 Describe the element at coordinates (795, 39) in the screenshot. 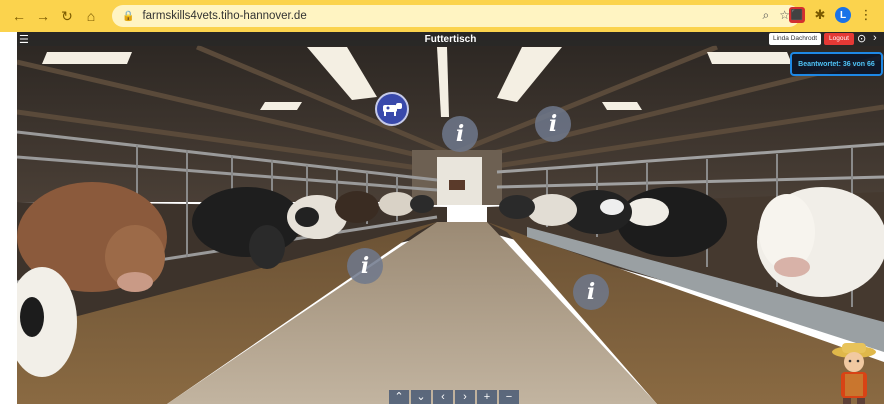

I see `user-name-badge: Linda Dachrodt` at that location.